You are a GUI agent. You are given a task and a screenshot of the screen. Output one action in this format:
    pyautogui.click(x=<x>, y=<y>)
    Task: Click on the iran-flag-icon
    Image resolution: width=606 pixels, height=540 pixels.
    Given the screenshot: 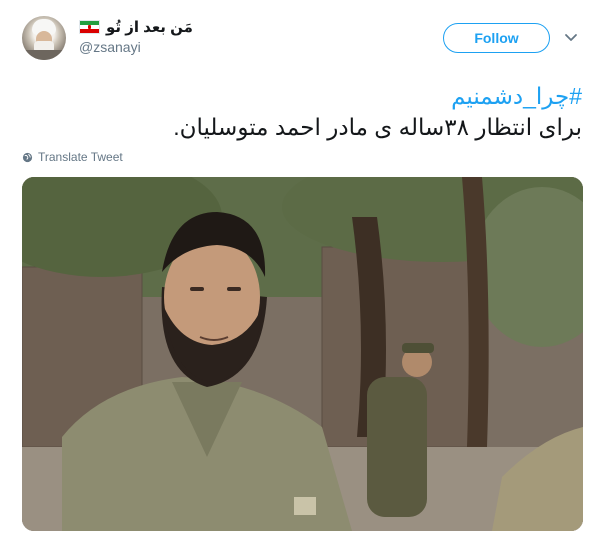 What is the action you would take?
    pyautogui.click(x=89, y=27)
    